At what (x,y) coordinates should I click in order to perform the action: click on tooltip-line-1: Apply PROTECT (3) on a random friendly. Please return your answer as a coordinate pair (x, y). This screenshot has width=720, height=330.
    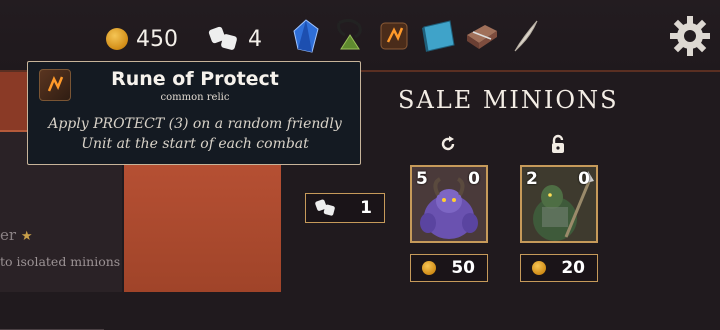
    Looking at the image, I should click on (195, 124).